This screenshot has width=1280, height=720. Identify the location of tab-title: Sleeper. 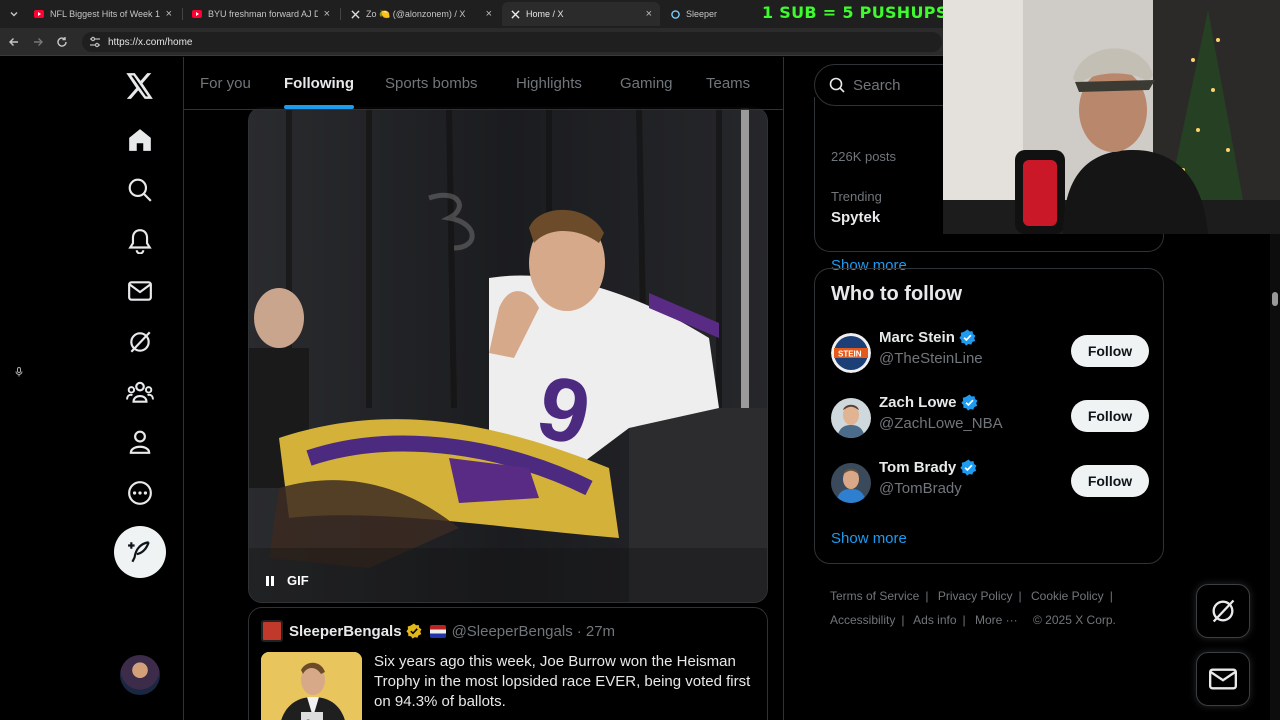
(702, 14).